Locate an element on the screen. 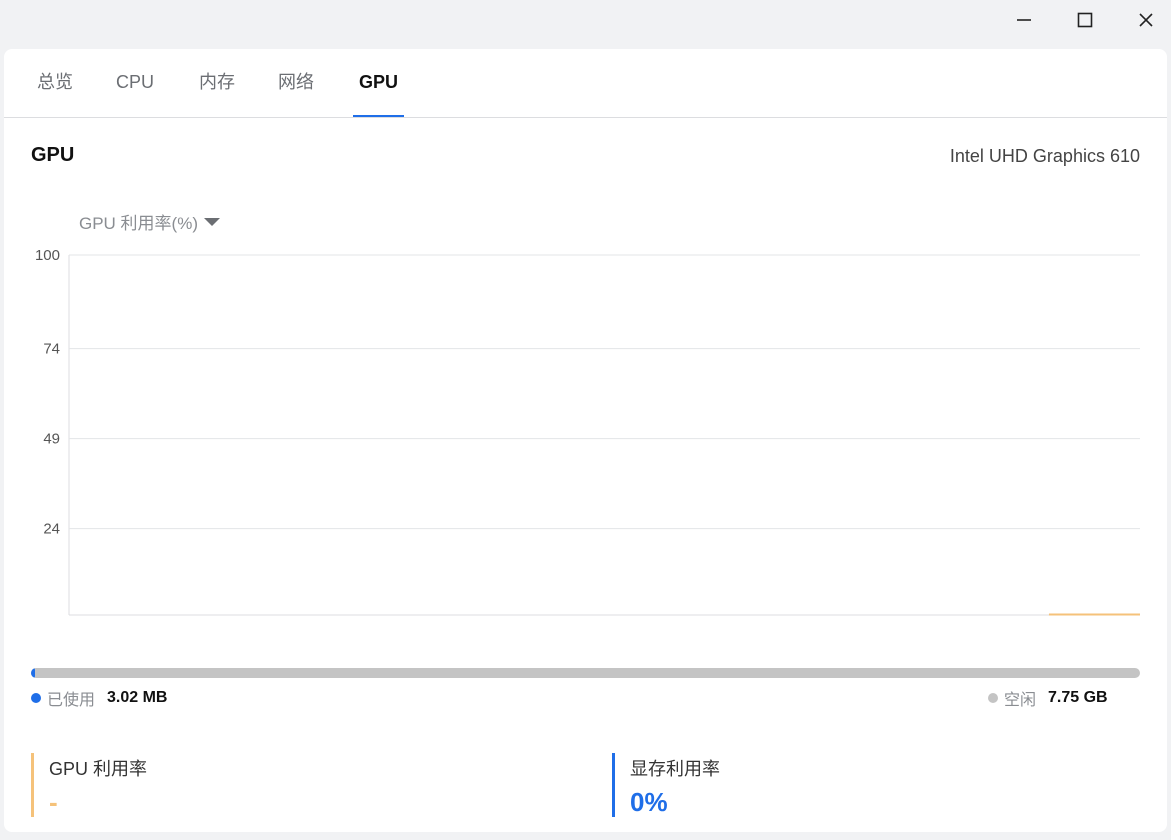 The width and height of the screenshot is (1171, 840). tab-network: 网络 is located at coordinates (296, 83).